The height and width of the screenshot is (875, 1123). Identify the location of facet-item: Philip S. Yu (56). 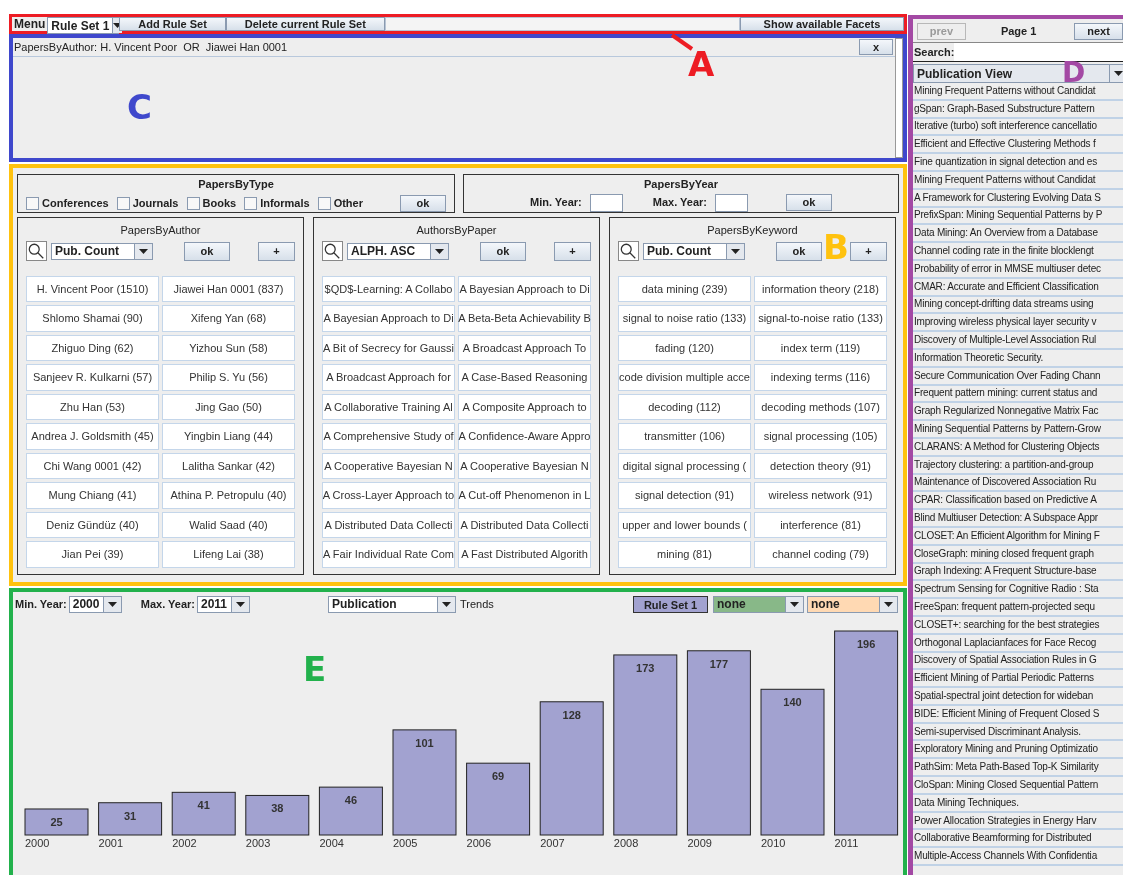
(228, 377).